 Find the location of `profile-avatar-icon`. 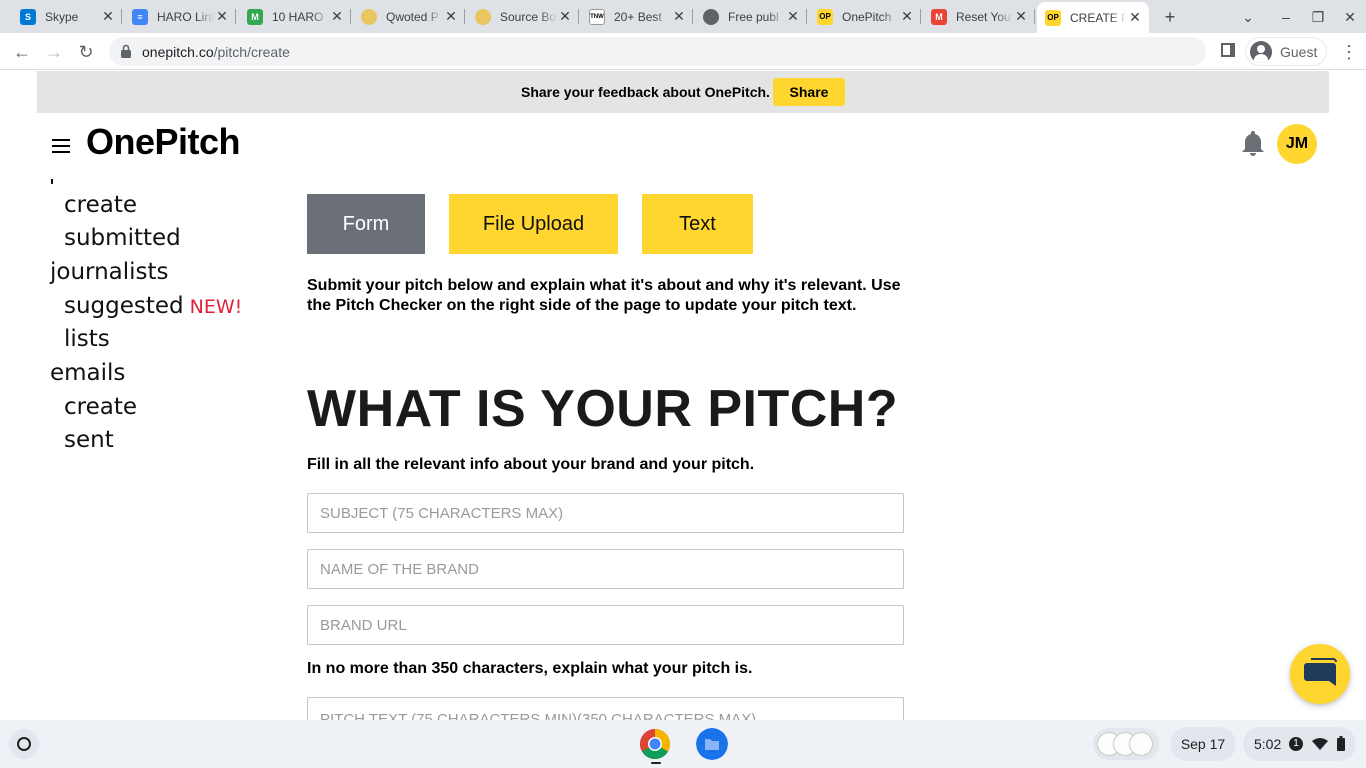

profile-avatar-icon is located at coordinates (1261, 51).